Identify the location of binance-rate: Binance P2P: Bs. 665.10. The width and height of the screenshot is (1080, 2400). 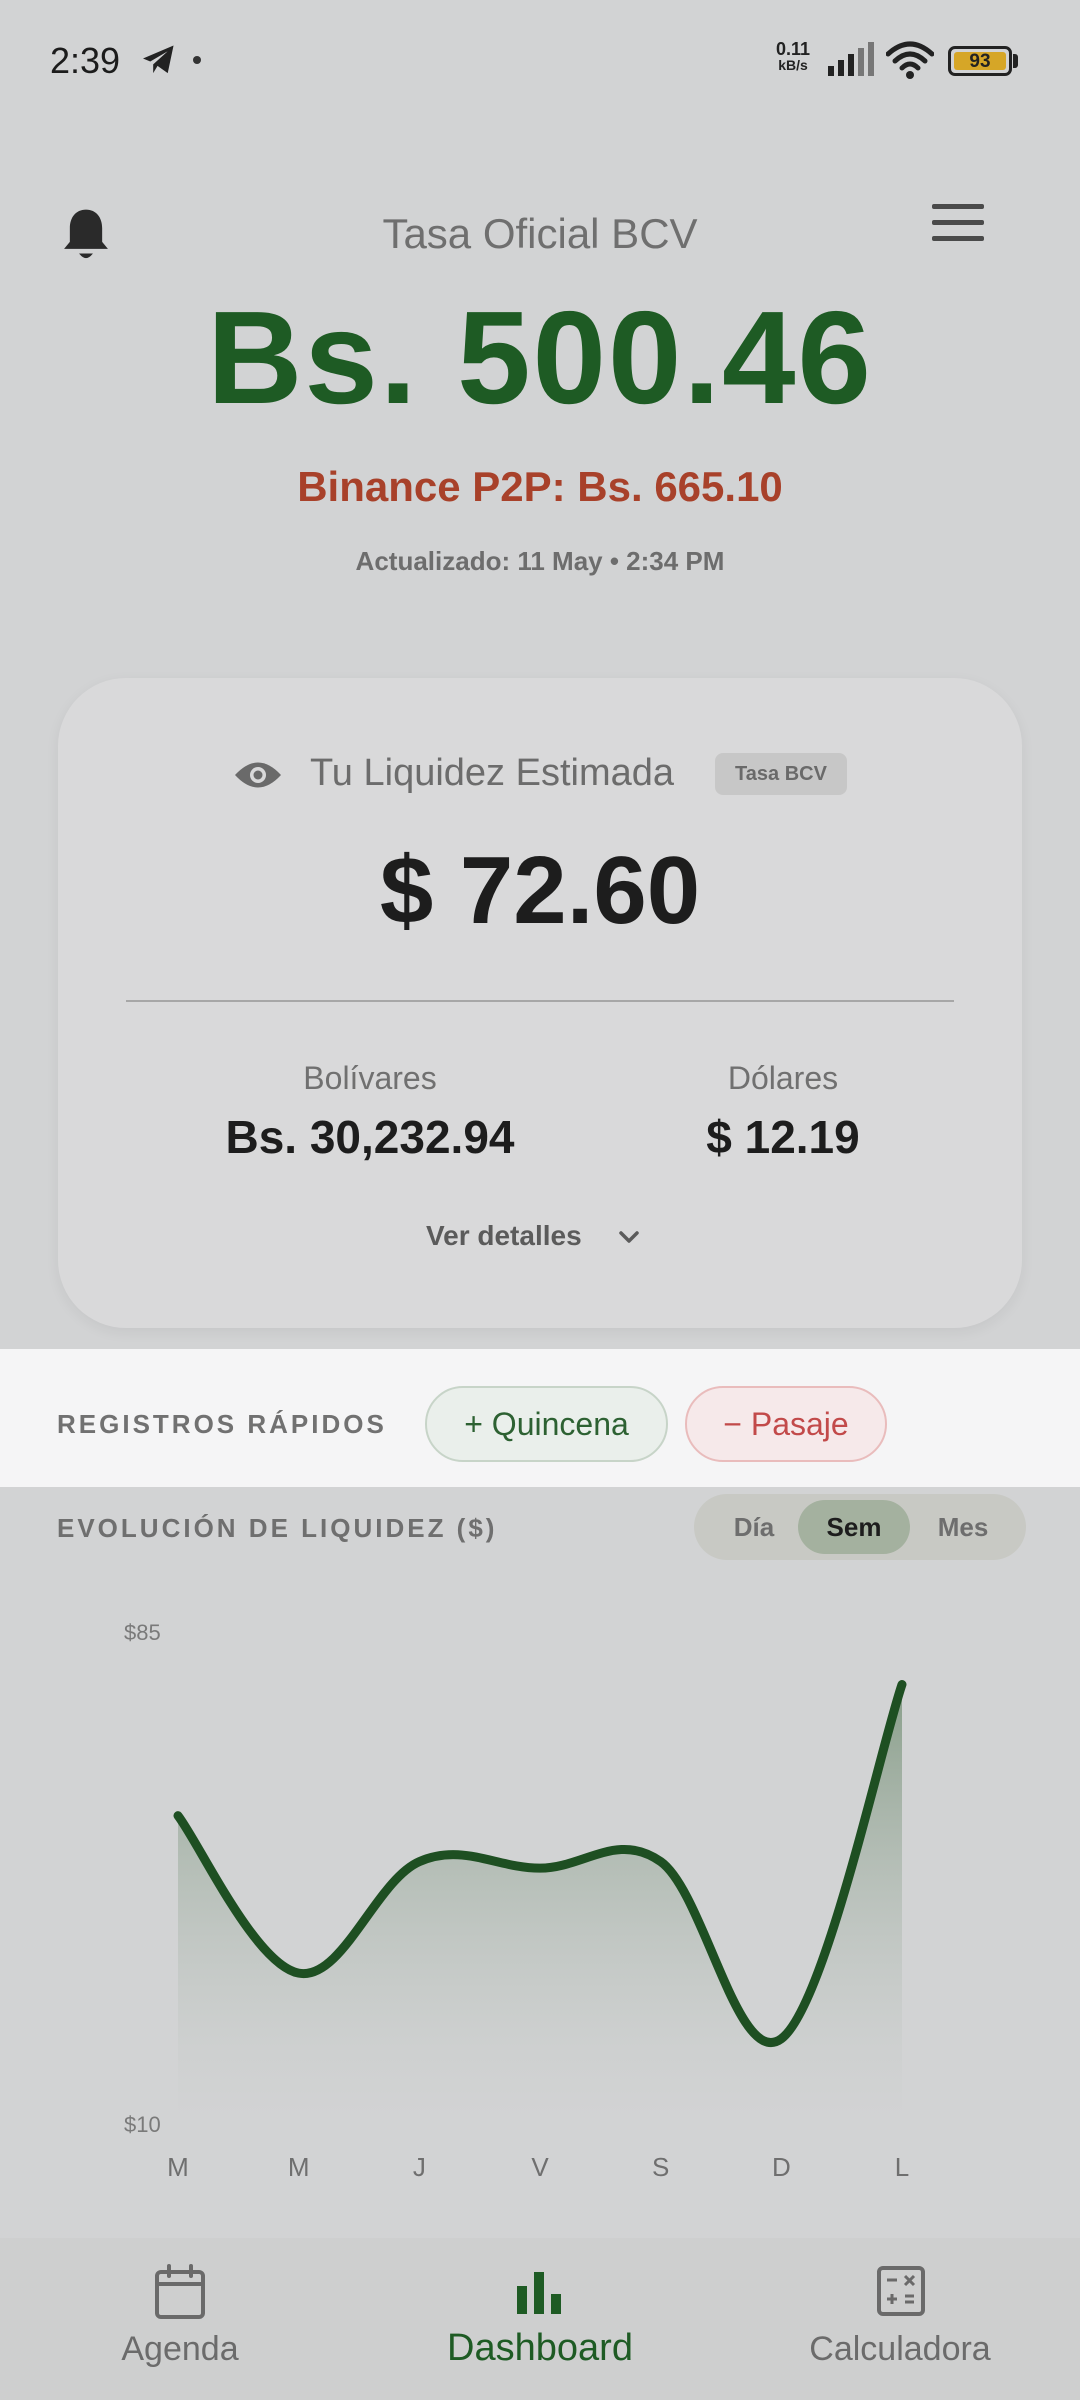
(540, 486).